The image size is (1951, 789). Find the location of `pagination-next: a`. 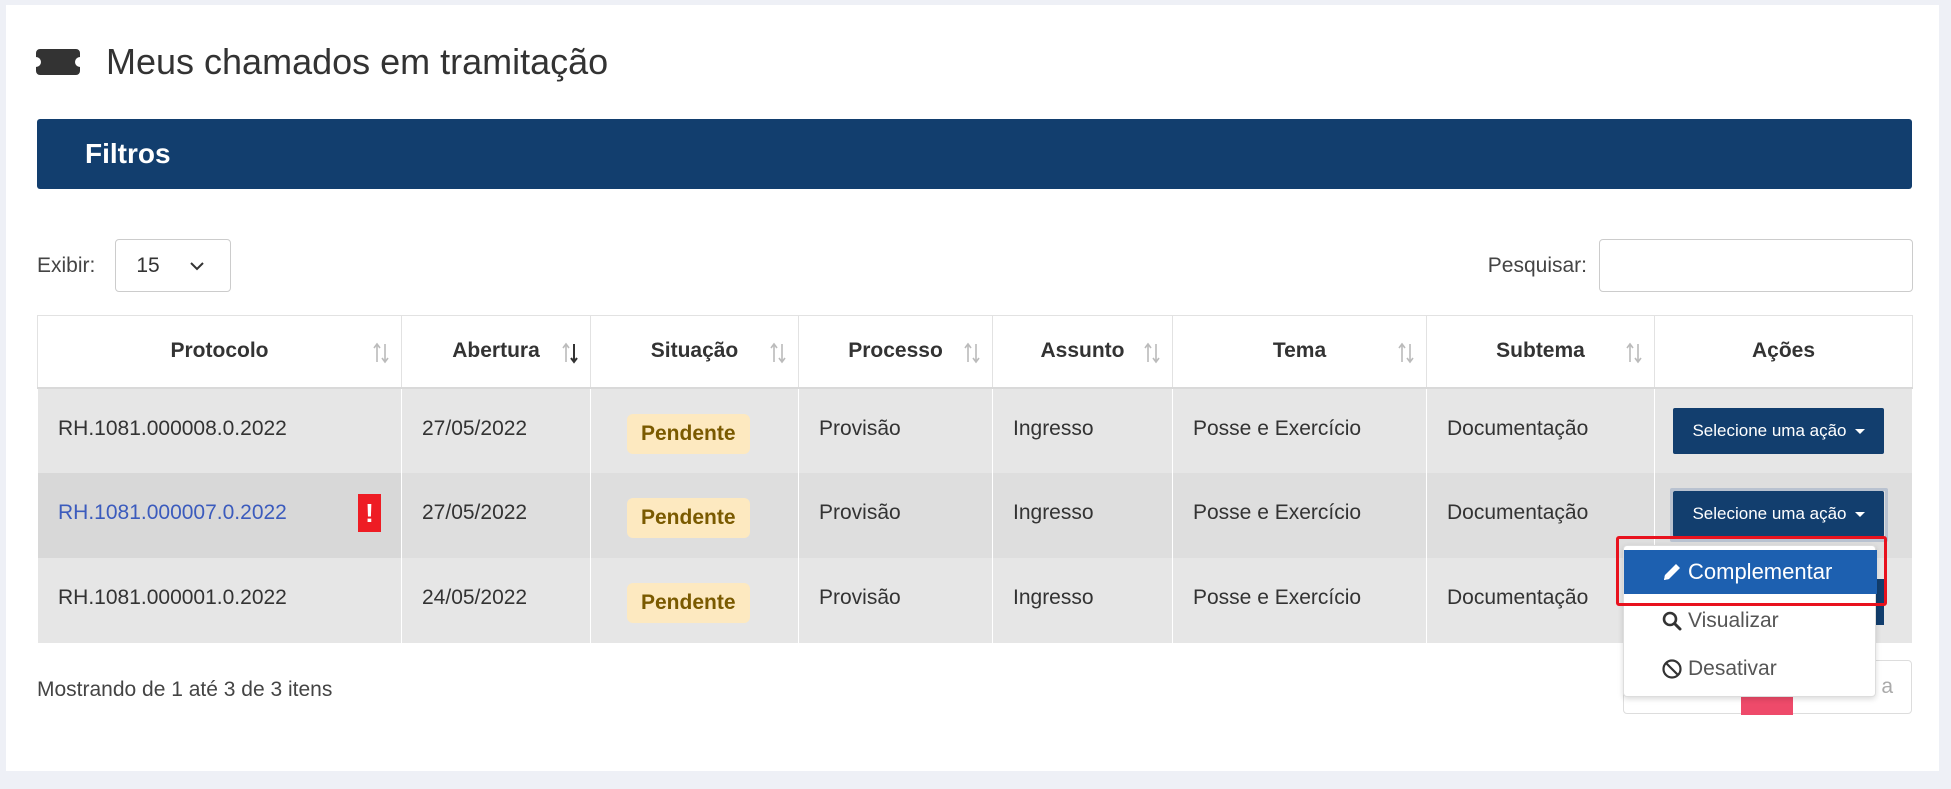

pagination-next: a is located at coordinates (1887, 687).